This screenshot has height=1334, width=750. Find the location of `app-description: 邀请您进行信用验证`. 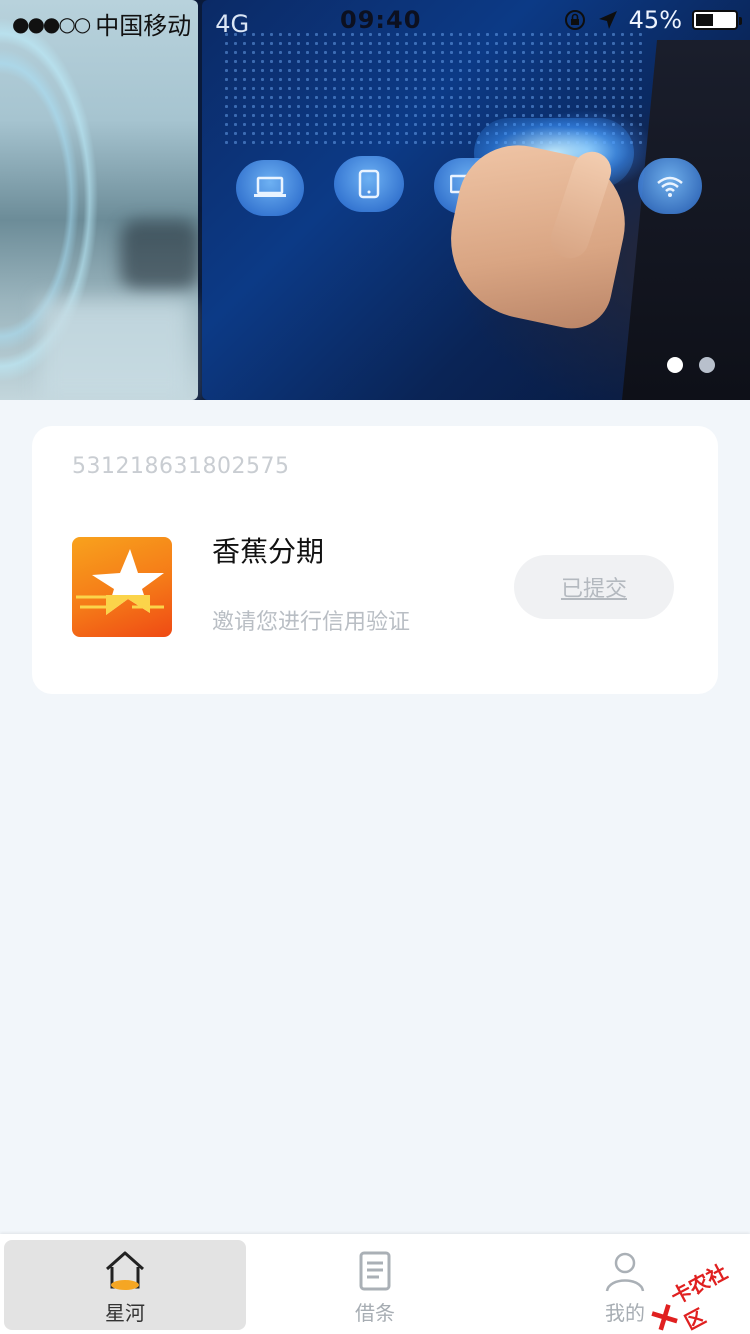

app-description: 邀请您进行信用验证 is located at coordinates (311, 622).